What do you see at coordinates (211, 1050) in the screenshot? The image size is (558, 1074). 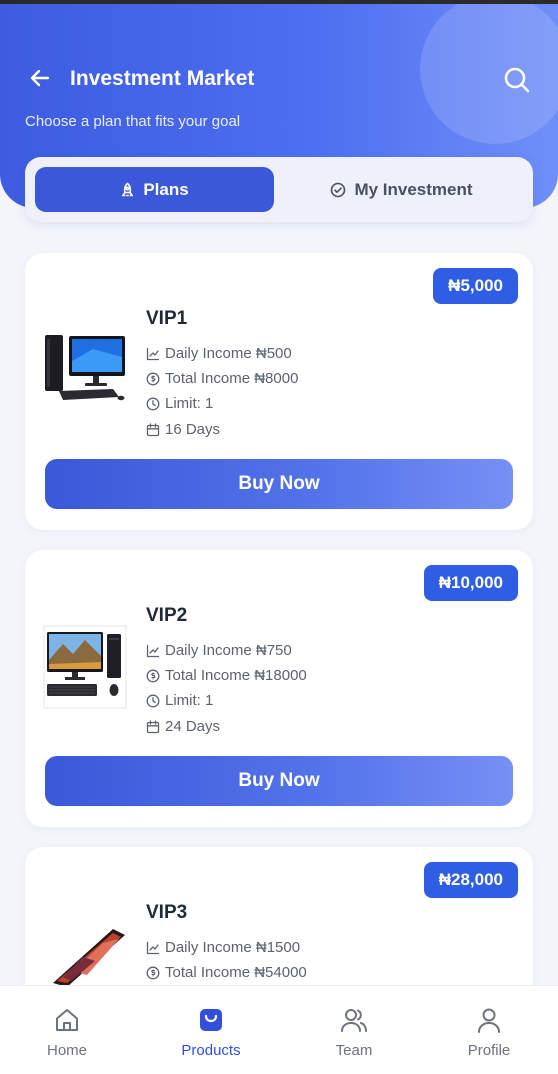 I see `nav-products-label: Products` at bounding box center [211, 1050].